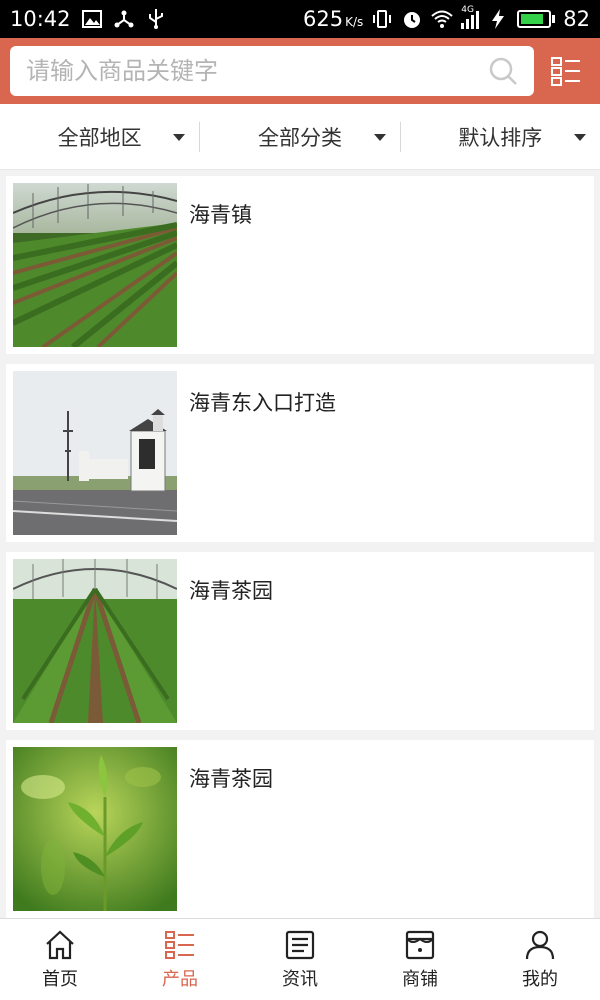 The image size is (600, 1000). I want to click on search-input, so click(257, 71).